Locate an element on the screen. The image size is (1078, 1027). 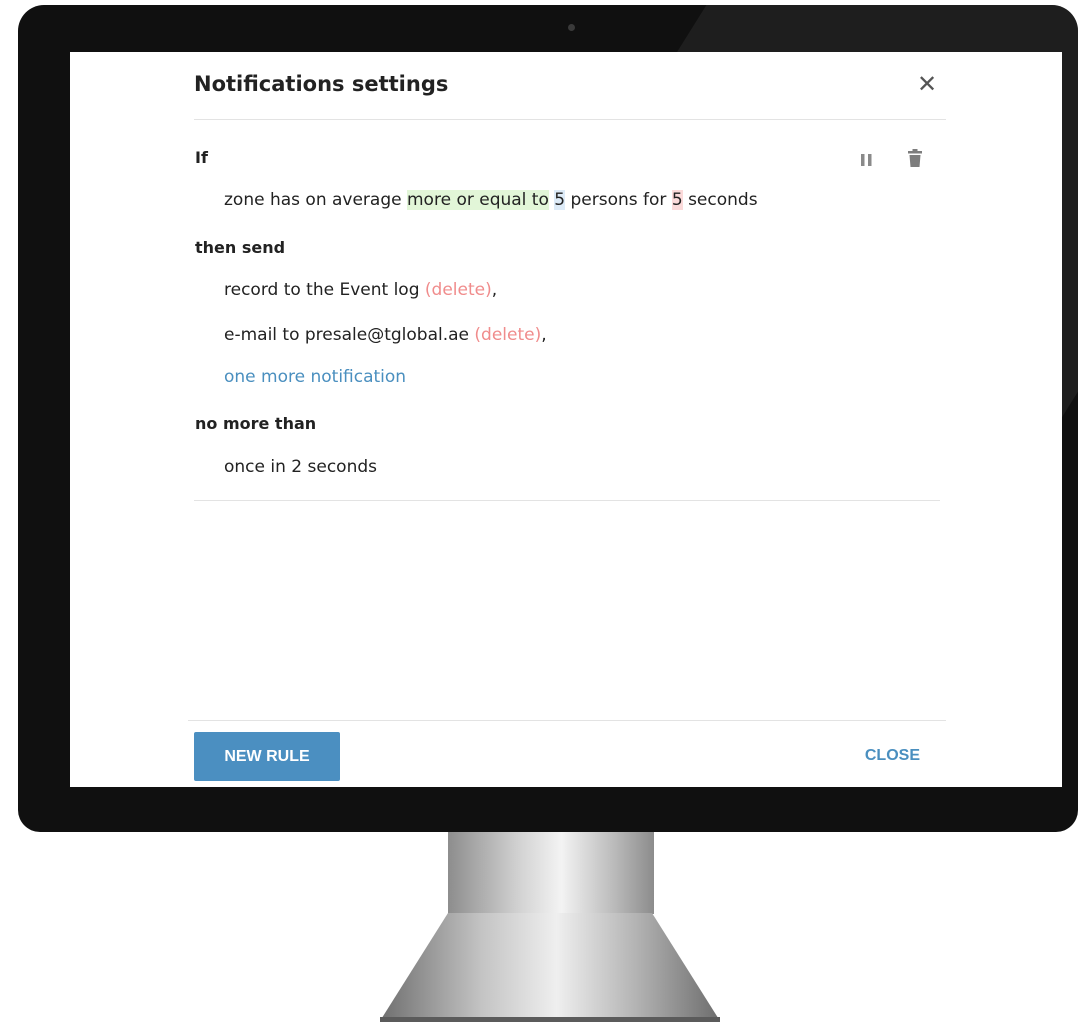
limit-label: no more than is located at coordinates (256, 423).